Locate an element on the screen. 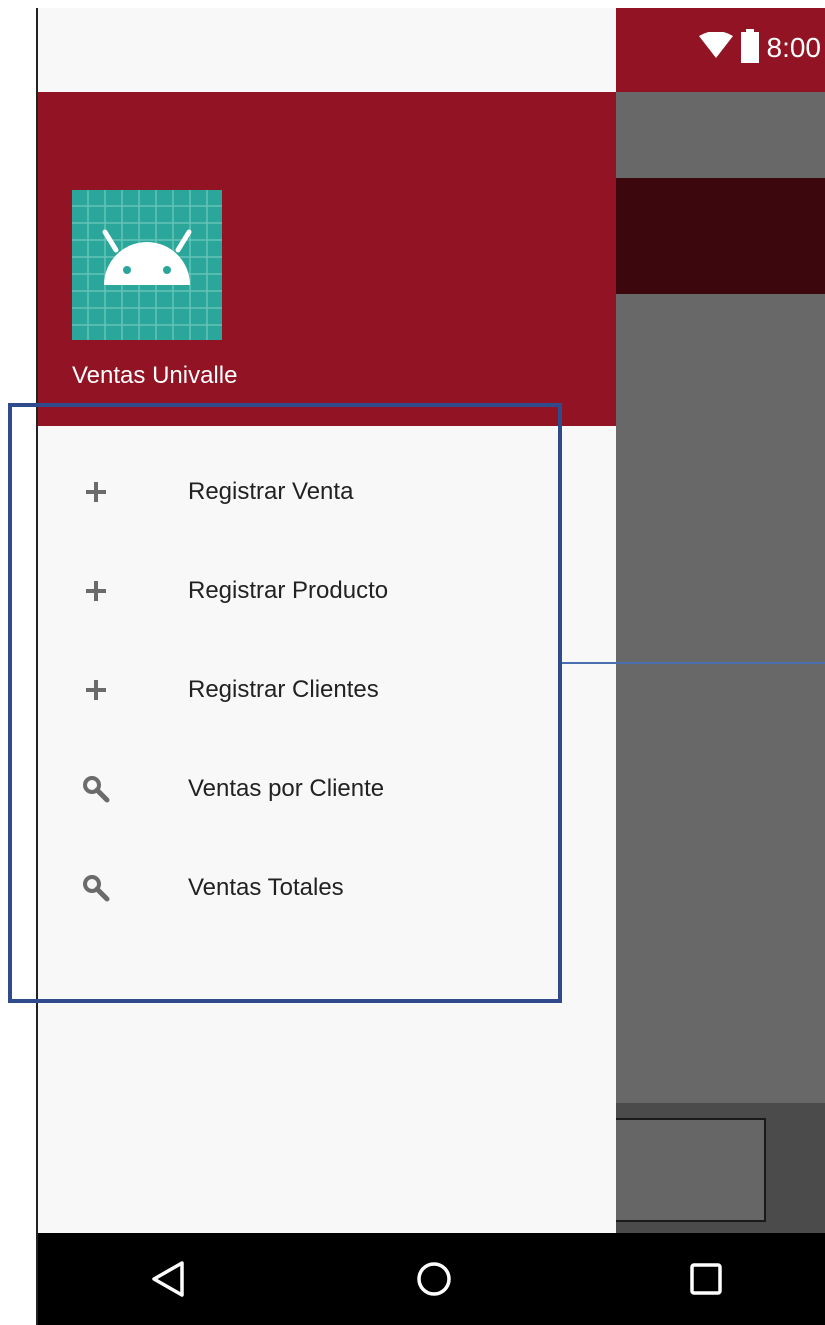 The width and height of the screenshot is (825, 1325). back-icon is located at coordinates (168, 1279).